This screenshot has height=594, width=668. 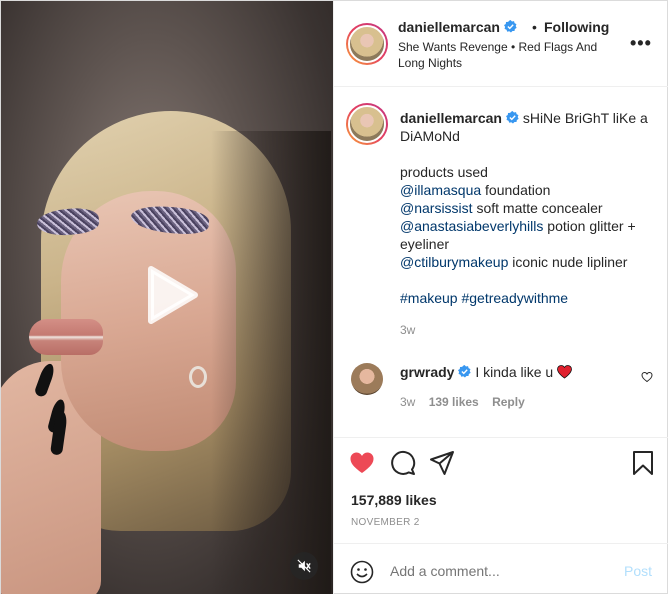 I want to click on mention-link: @narsissist, so click(x=436, y=208).